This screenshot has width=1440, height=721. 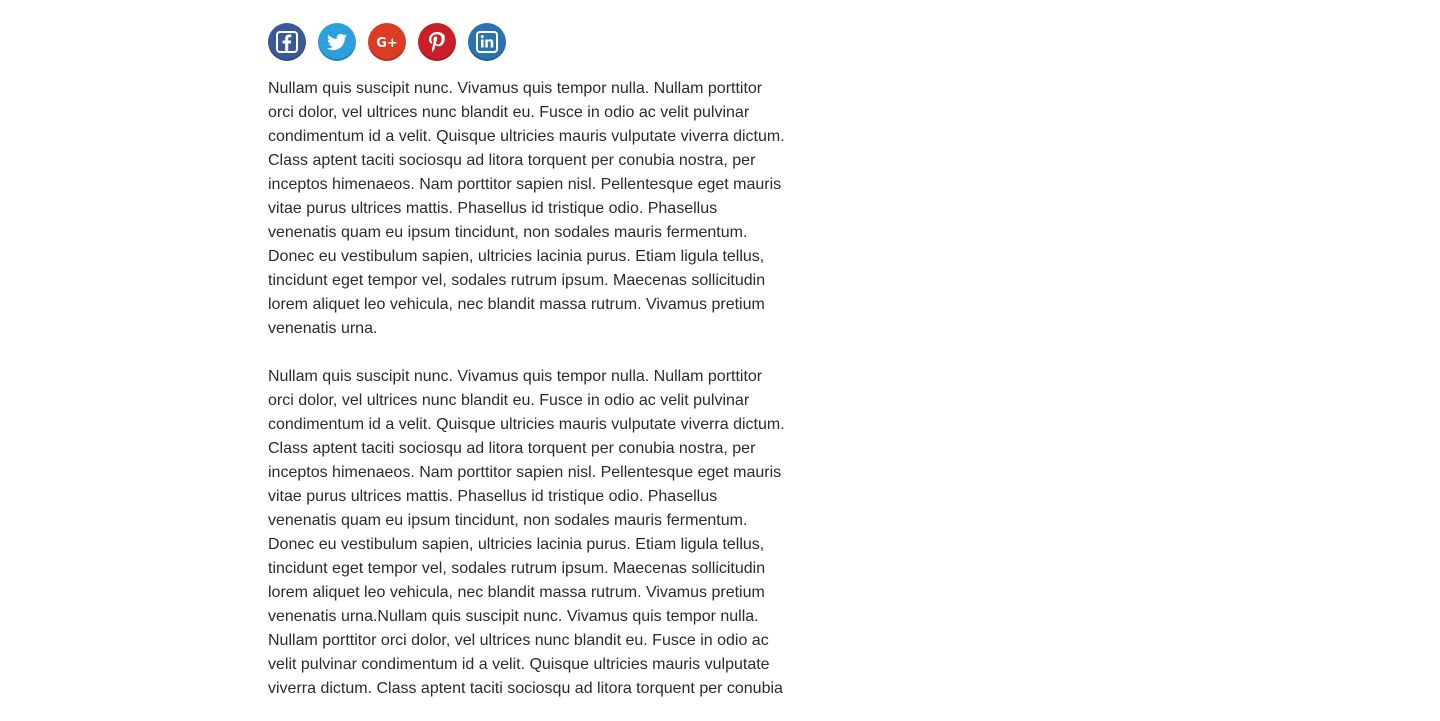 I want to click on google-plus-label: G+, so click(x=387, y=43).